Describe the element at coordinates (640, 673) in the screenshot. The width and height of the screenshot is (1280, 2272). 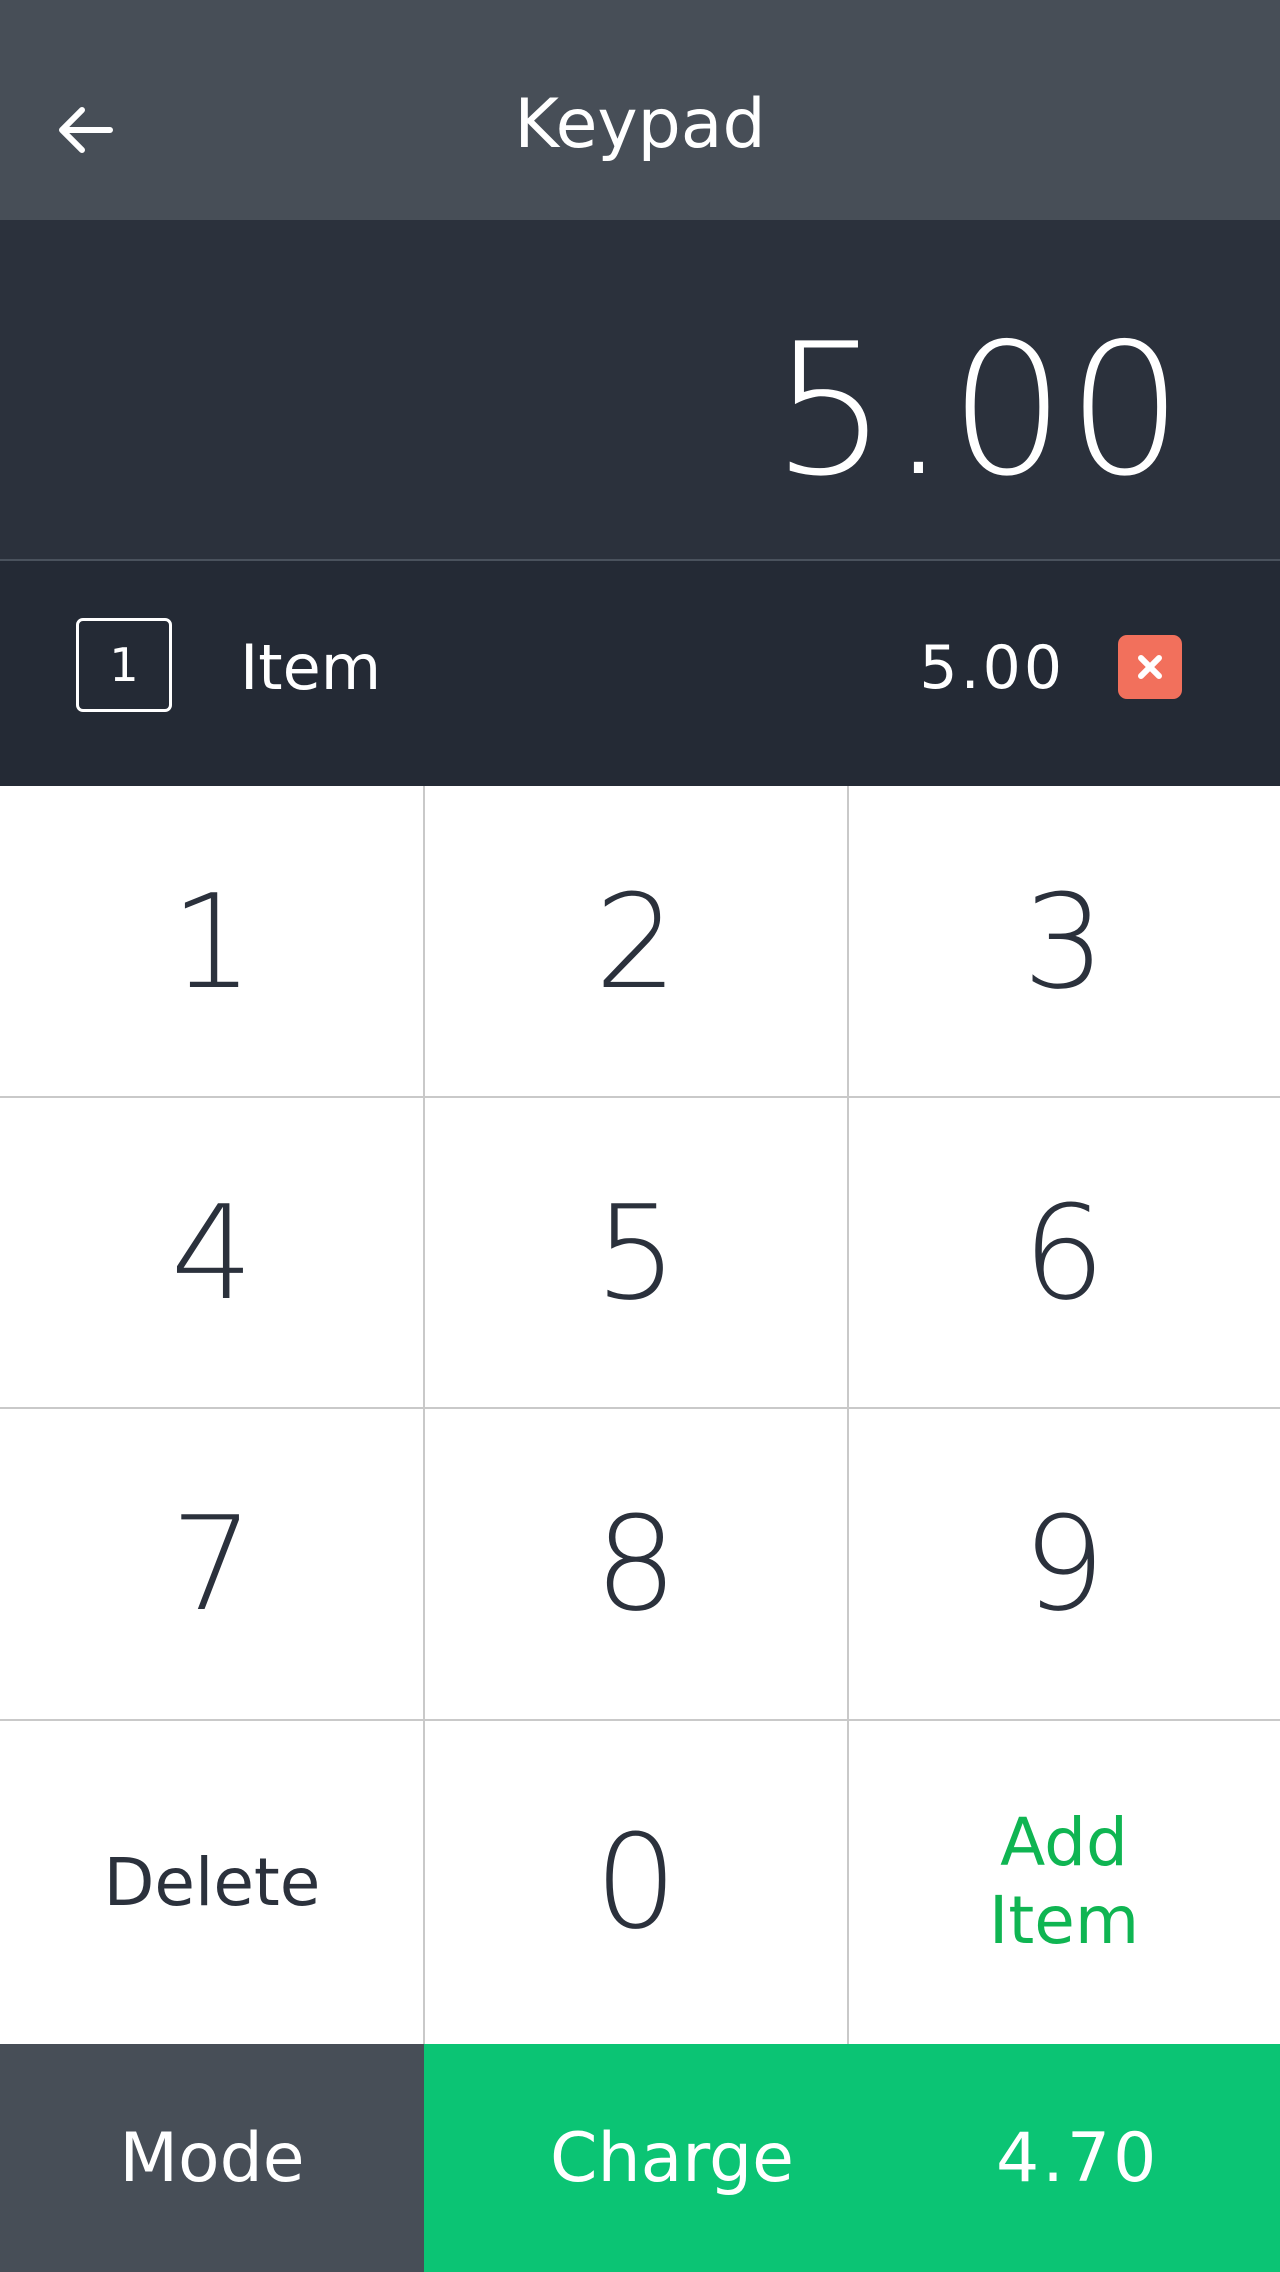
I see `line-item: 1 Item 5.00` at that location.